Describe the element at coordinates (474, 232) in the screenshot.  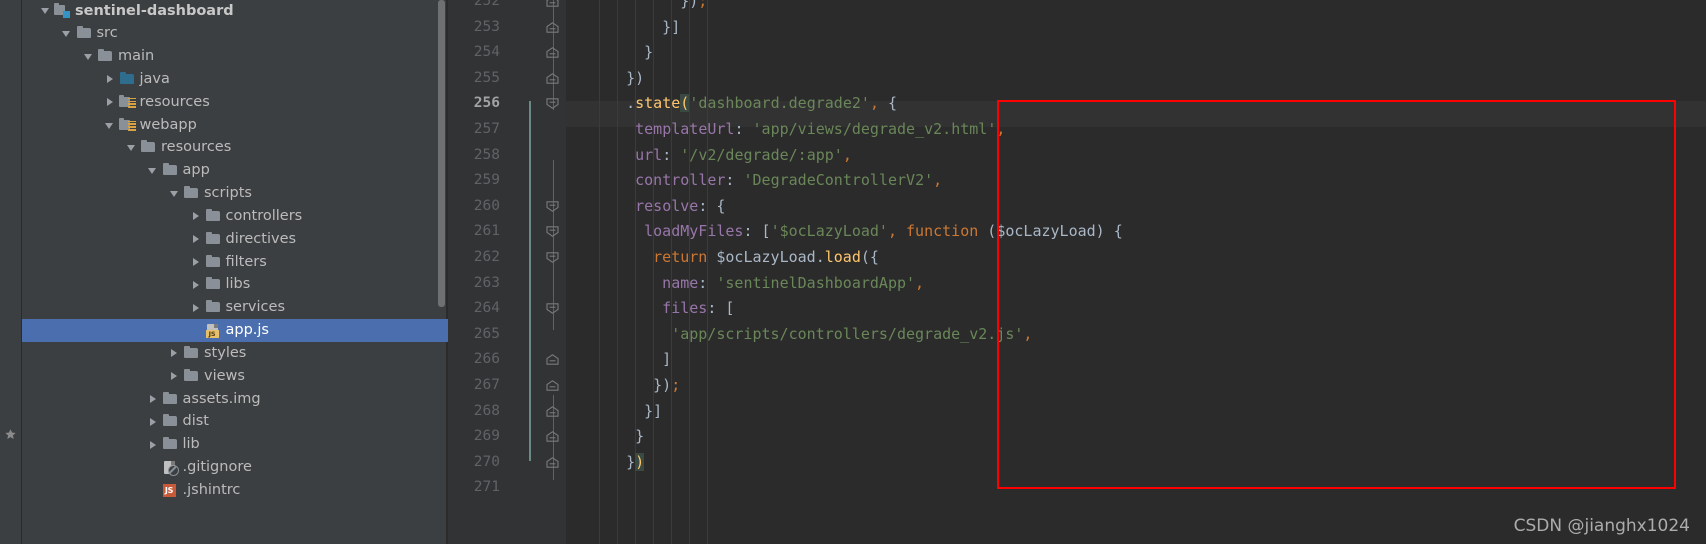
I see `line-number: 261` at that location.